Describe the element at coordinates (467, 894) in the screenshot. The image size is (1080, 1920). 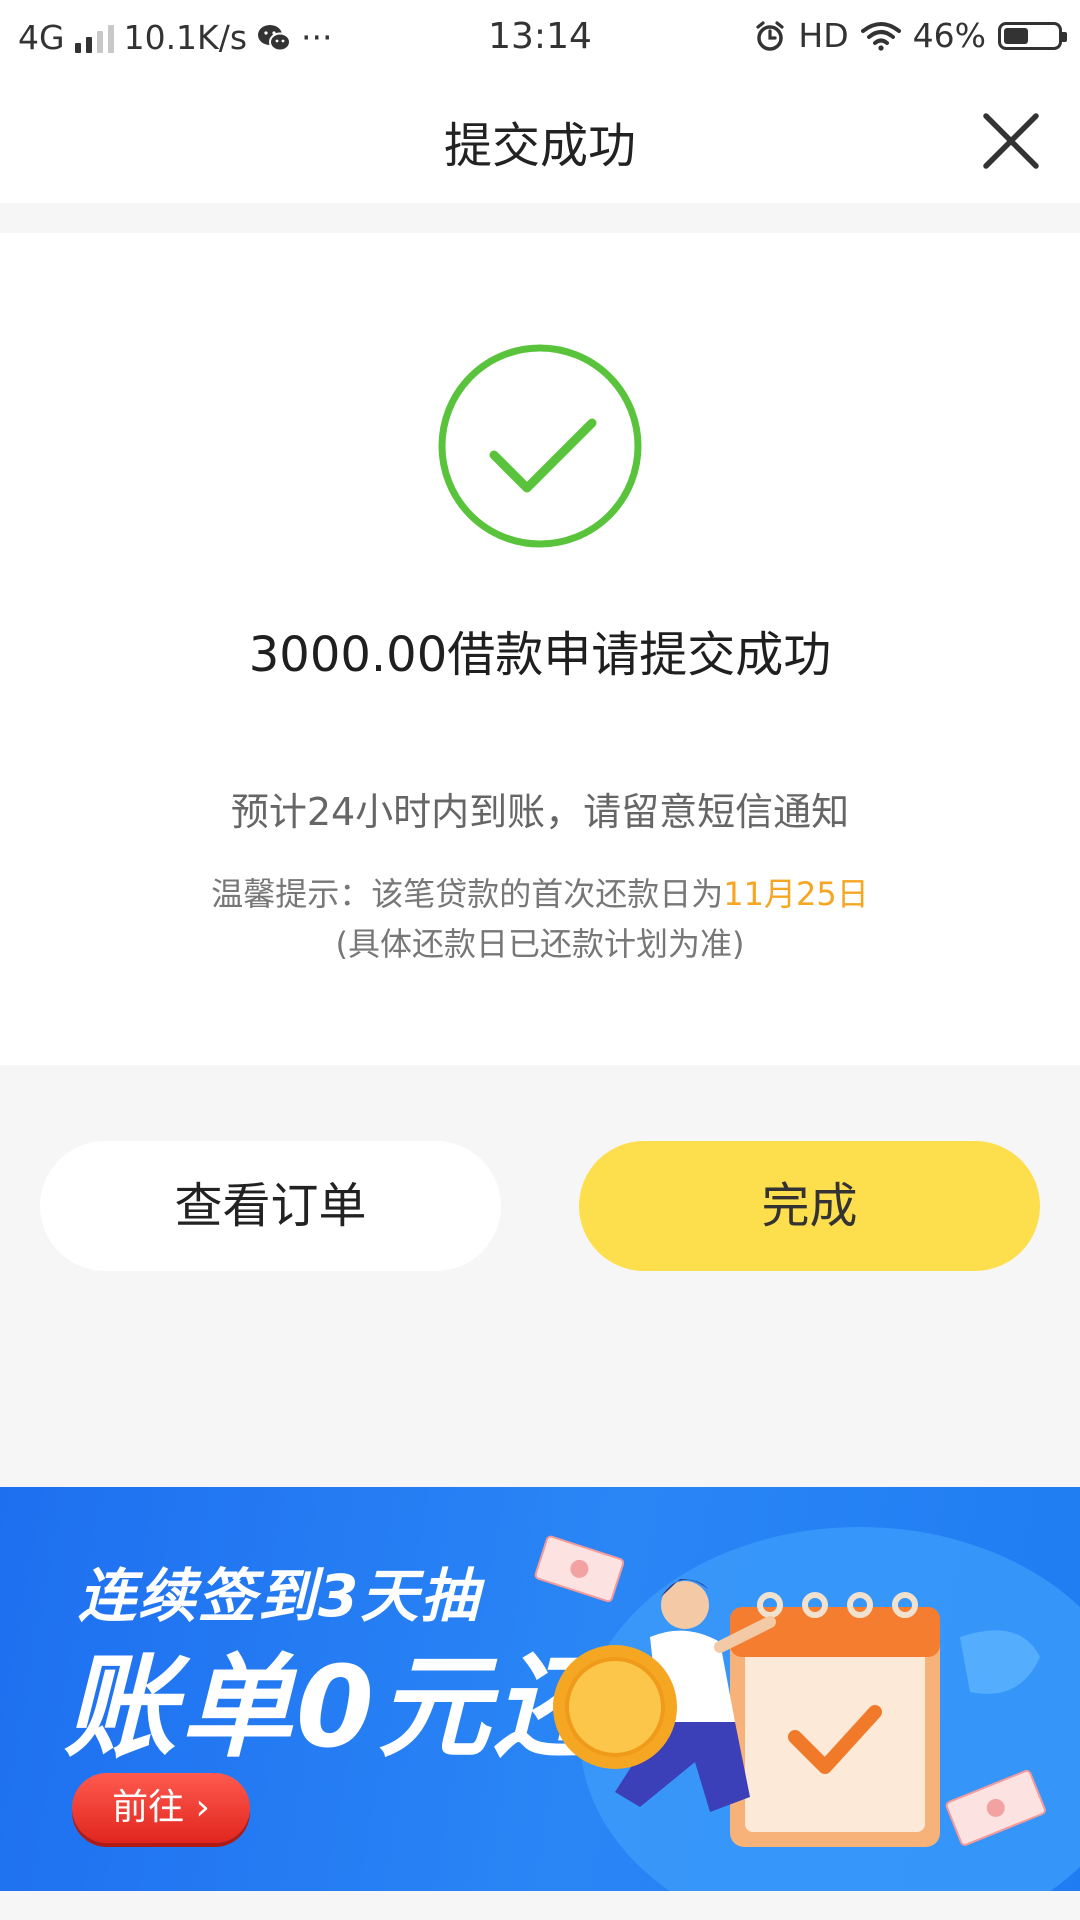
I see `repayment-tip-text: 温馨提示：该笔贷款的首次还款日为` at that location.